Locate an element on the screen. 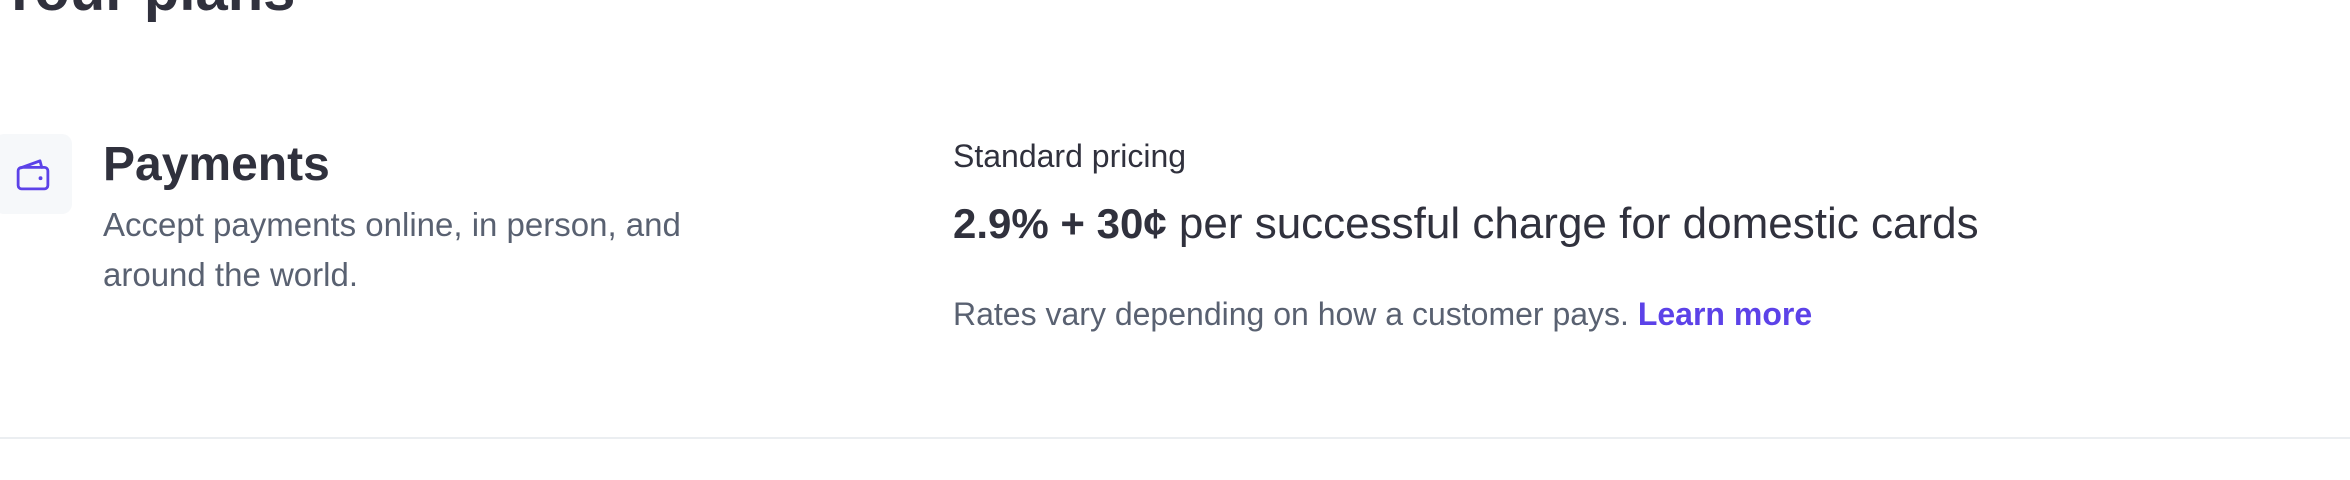  learn-more-link: Learn more is located at coordinates (1725, 314).